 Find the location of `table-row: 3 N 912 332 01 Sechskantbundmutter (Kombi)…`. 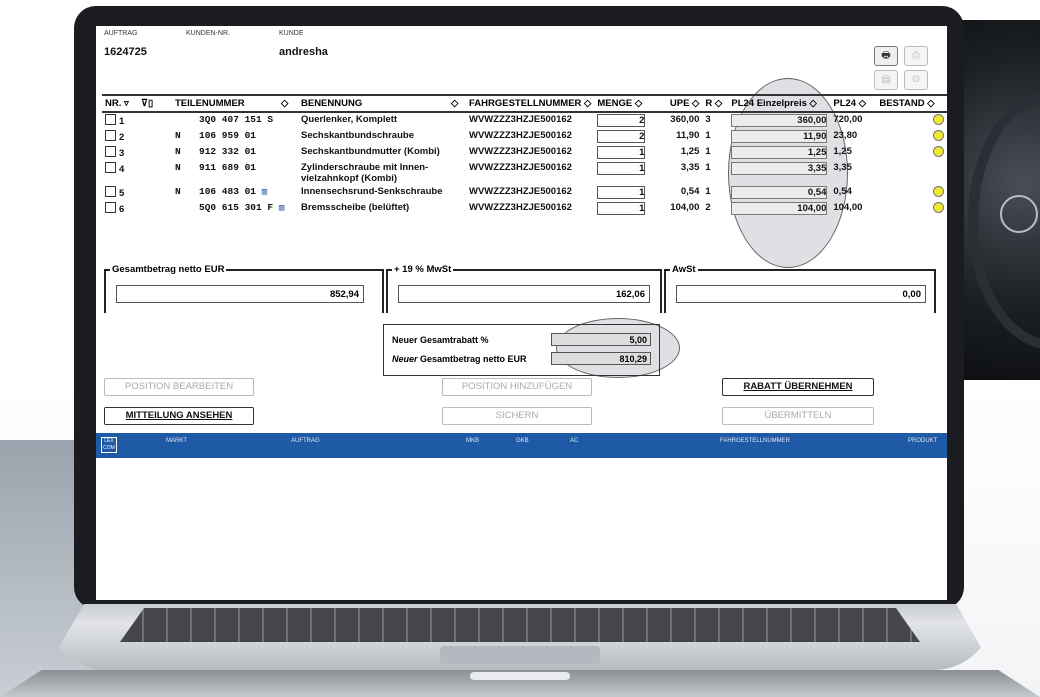

table-row: 3 N 912 332 01 Sechskantbundmutter (Kombi)… is located at coordinates (524, 153).